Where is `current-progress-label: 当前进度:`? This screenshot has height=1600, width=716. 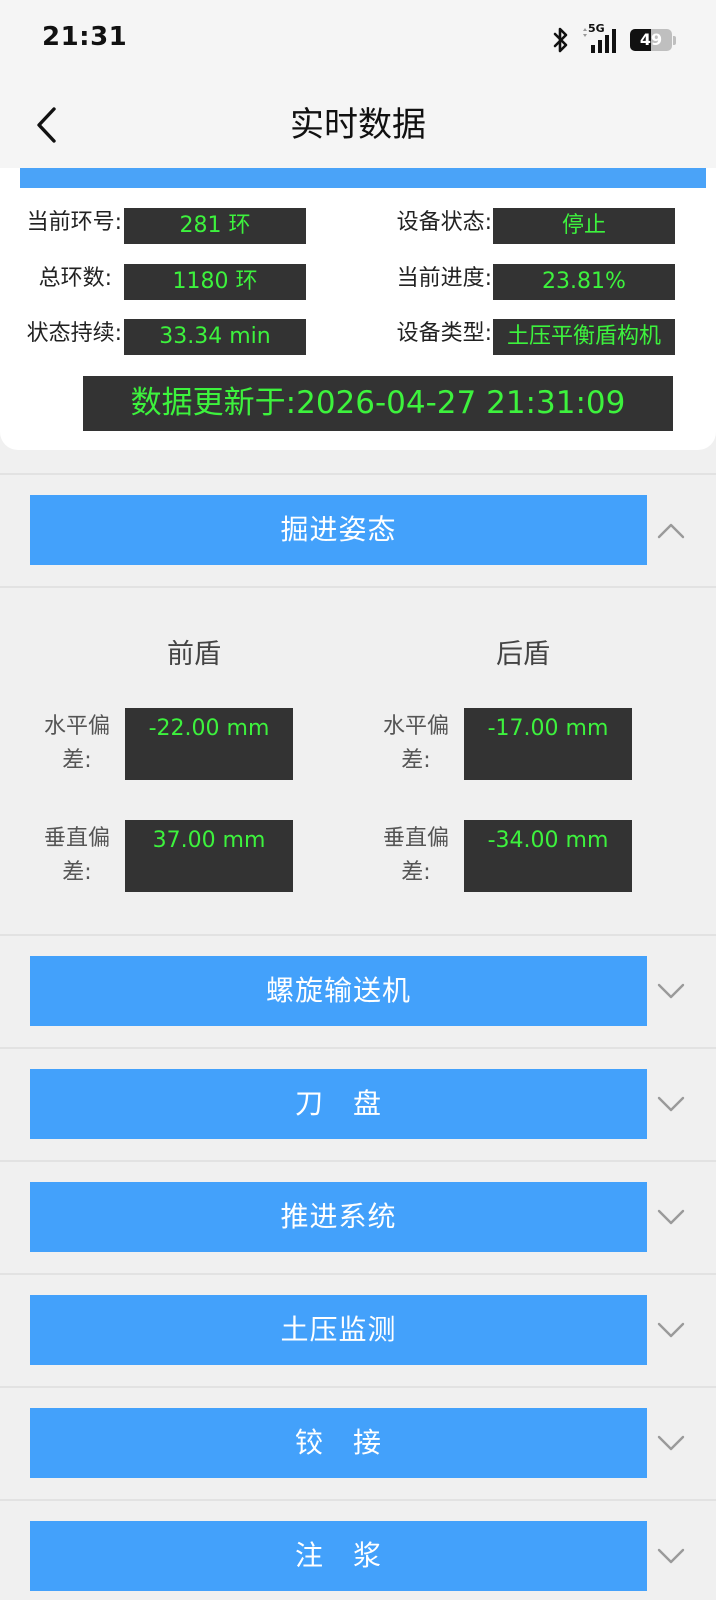 current-progress-label: 当前进度: is located at coordinates (444, 278).